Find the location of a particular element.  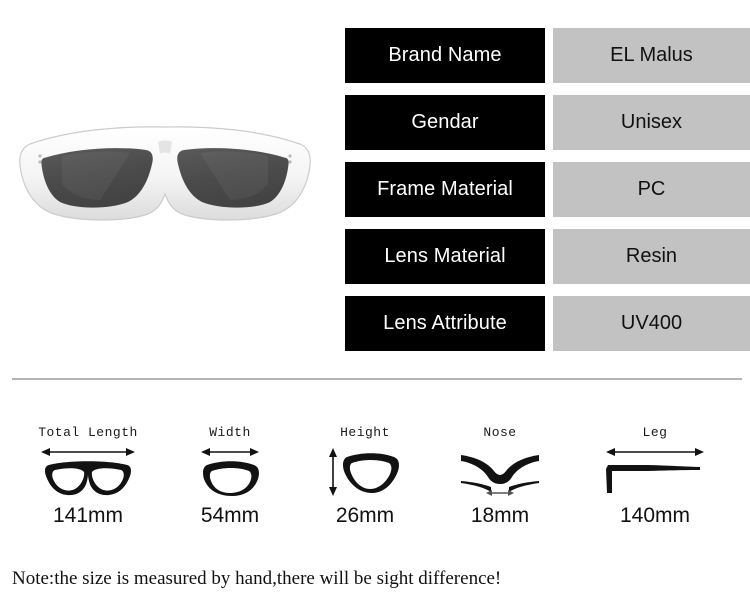

spec-value-gendar: Unisex is located at coordinates (651, 122).